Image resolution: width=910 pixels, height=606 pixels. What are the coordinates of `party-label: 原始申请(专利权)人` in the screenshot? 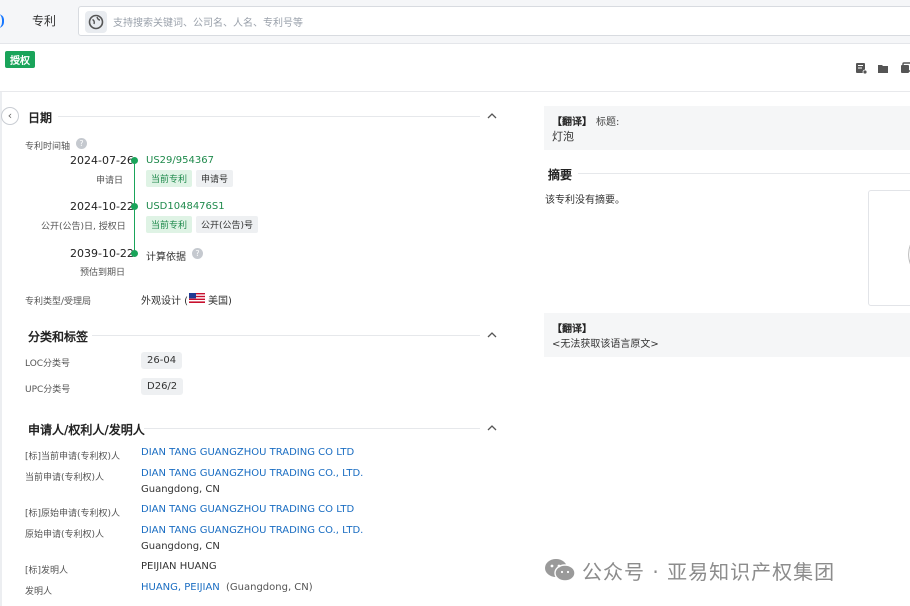 It's located at (65, 535).